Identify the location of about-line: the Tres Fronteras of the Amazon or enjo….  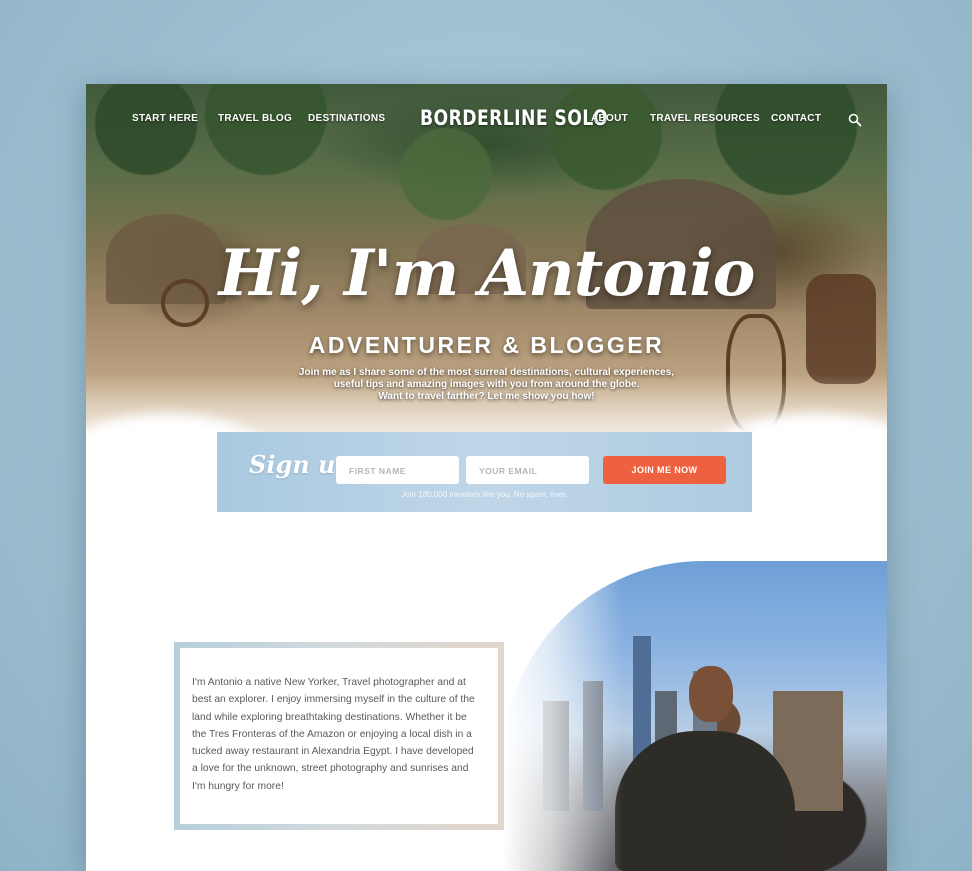
(332, 734).